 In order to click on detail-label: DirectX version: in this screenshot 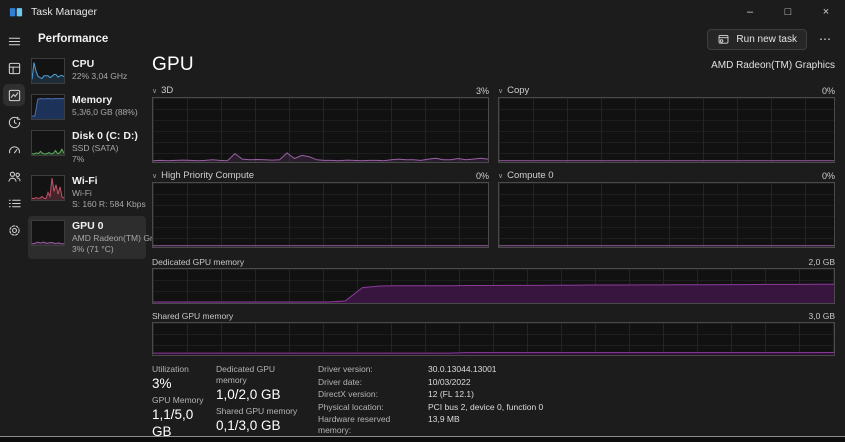, I will do `click(348, 394)`.